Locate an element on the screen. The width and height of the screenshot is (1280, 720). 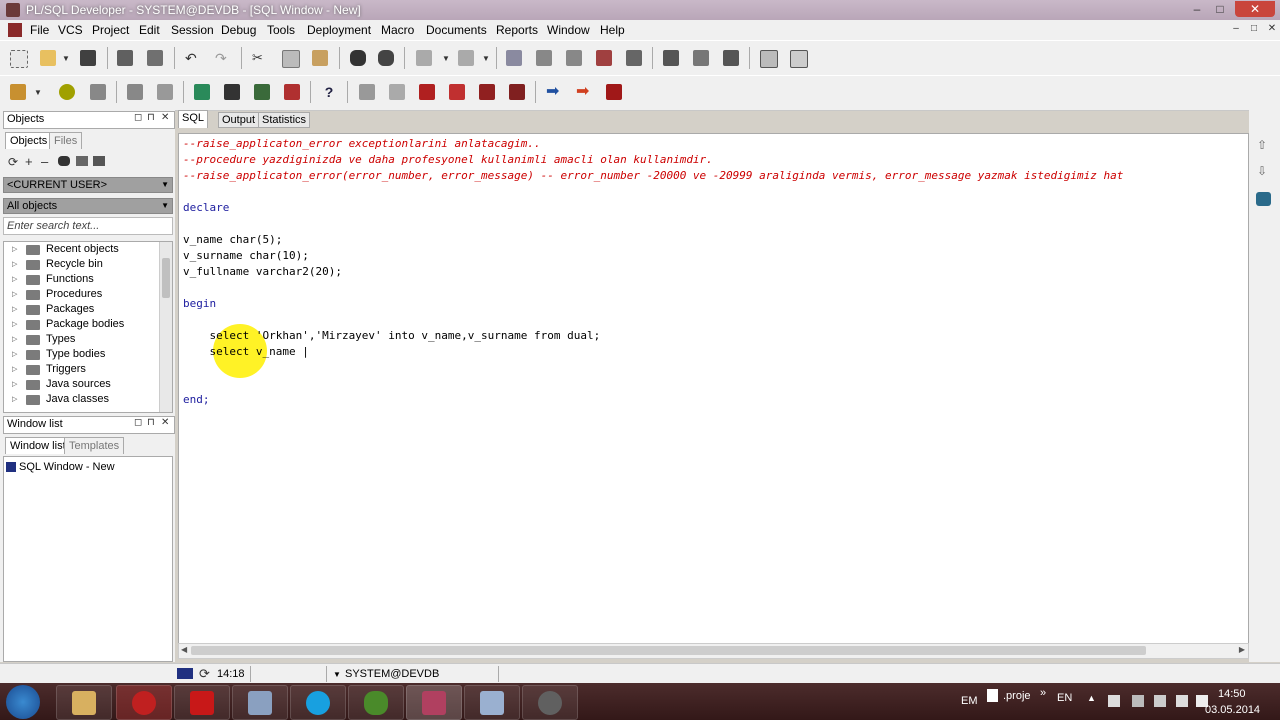
tile-icon is located at coordinates (799, 59).